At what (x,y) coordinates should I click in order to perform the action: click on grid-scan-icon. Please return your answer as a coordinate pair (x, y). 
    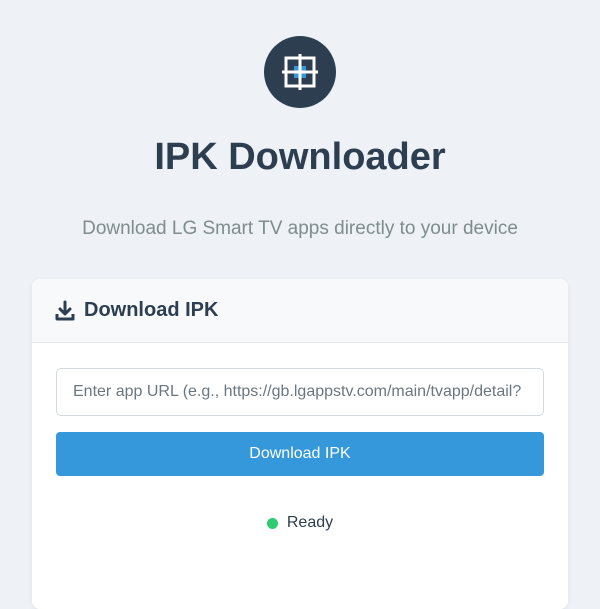
    Looking at the image, I should click on (300, 72).